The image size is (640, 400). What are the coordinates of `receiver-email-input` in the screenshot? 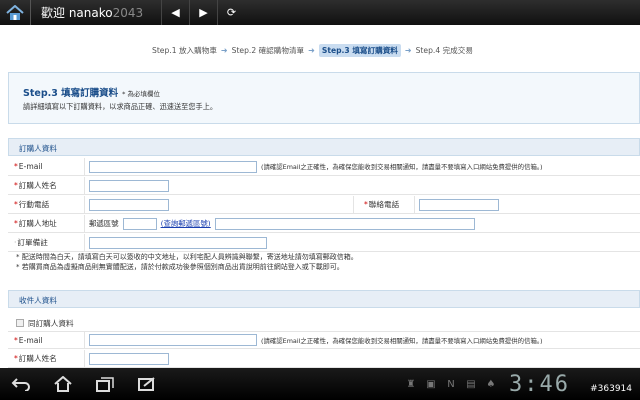 It's located at (173, 340).